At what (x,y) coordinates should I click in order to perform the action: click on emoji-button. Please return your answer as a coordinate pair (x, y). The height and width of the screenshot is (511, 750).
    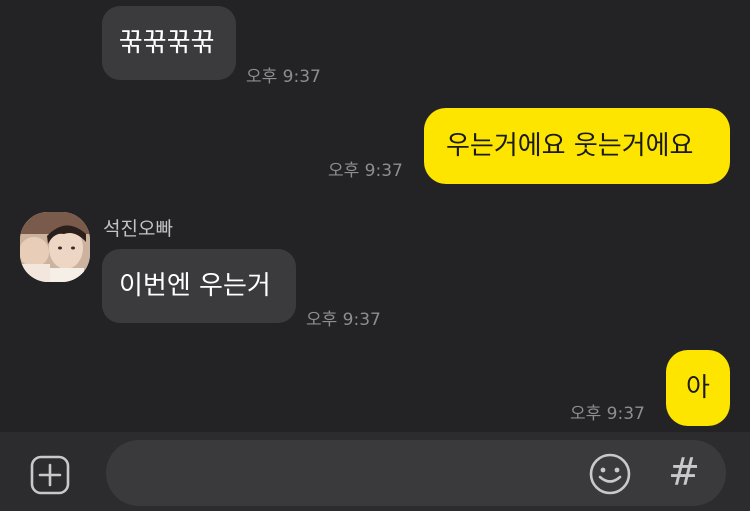
    Looking at the image, I should click on (610, 474).